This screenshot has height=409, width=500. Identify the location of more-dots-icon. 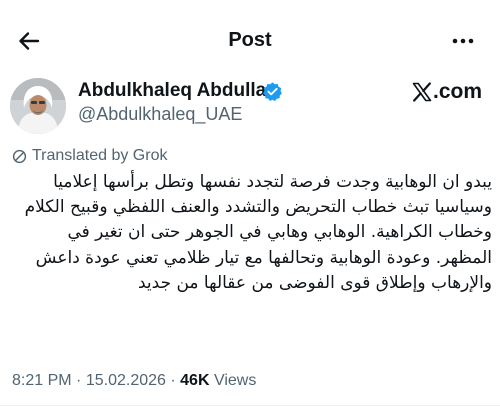
(463, 41).